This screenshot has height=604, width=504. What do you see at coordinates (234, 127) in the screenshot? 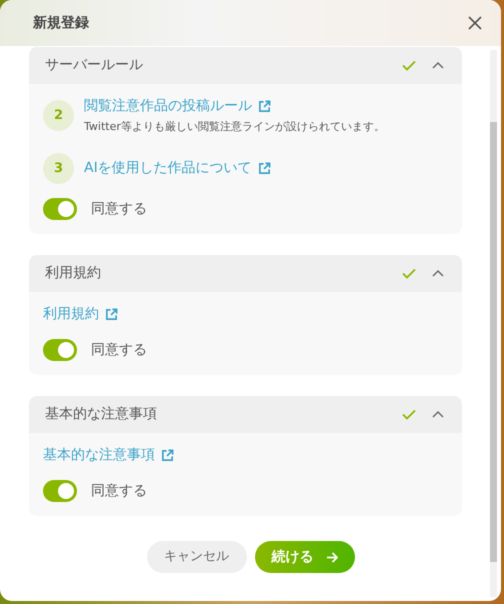
I see `step-description: Twitter等よりも厳しい閲覧注意ラインが設けられています。` at bounding box center [234, 127].